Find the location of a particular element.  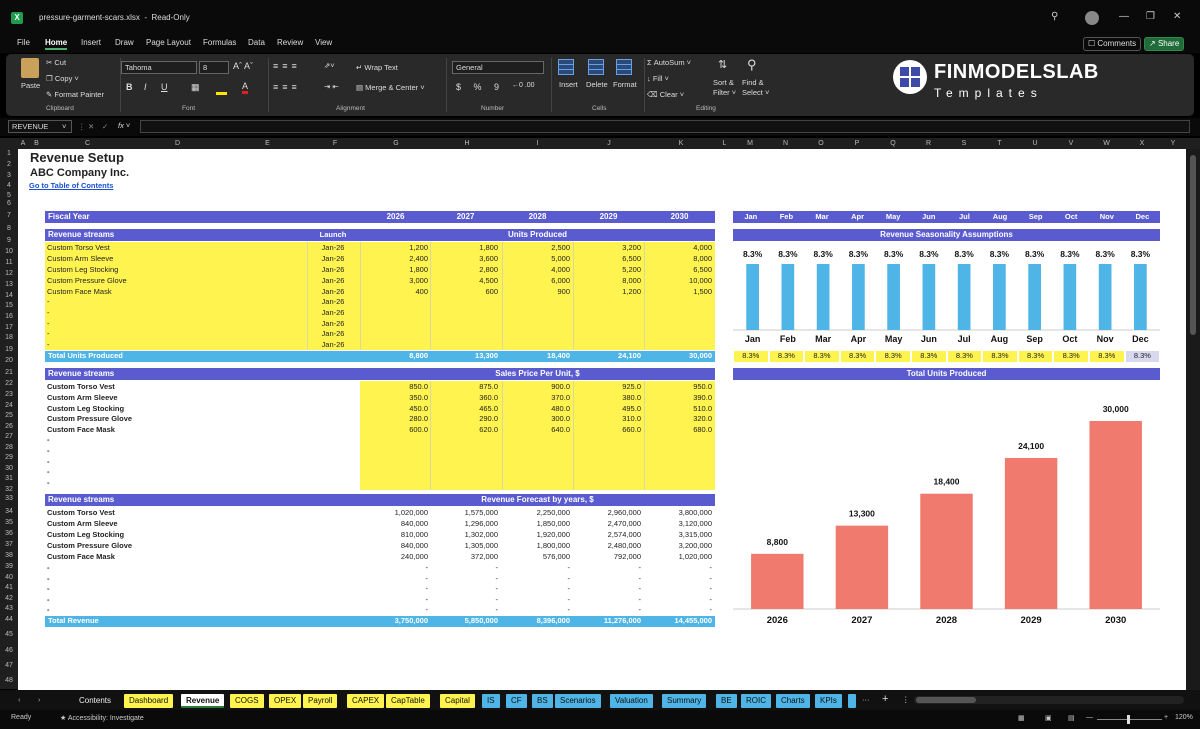

format-button: Format is located at coordinates (625, 84).